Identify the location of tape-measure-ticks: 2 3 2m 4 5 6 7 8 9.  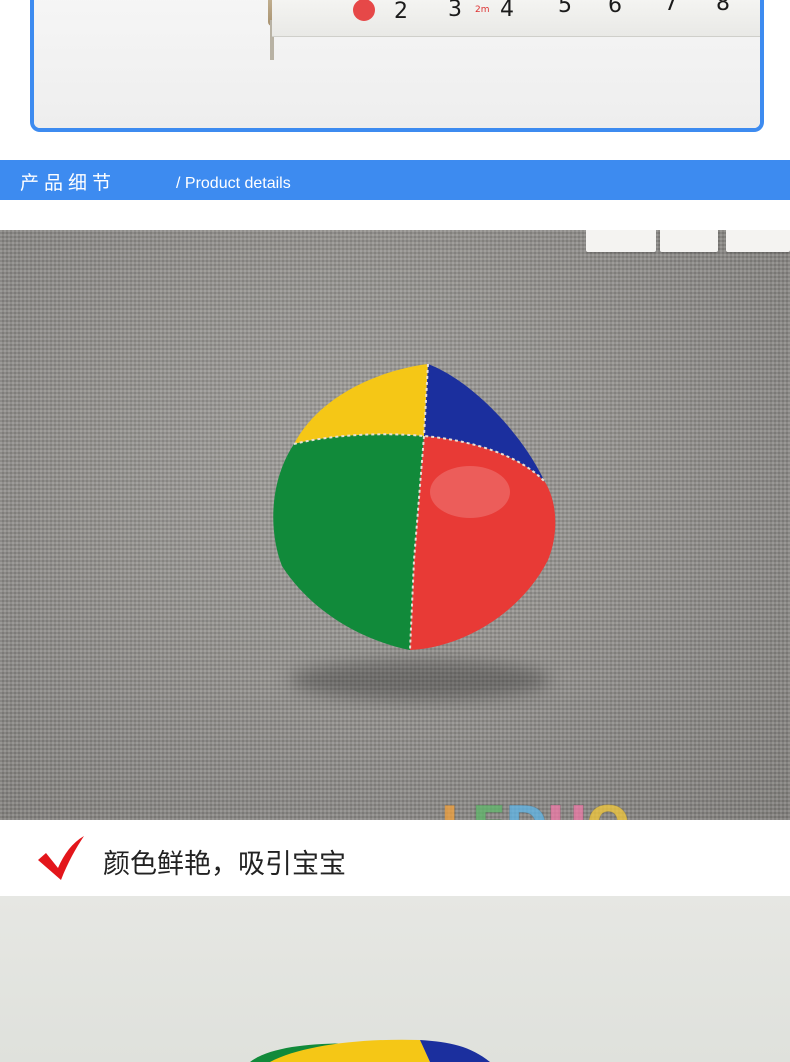
(558, 12).